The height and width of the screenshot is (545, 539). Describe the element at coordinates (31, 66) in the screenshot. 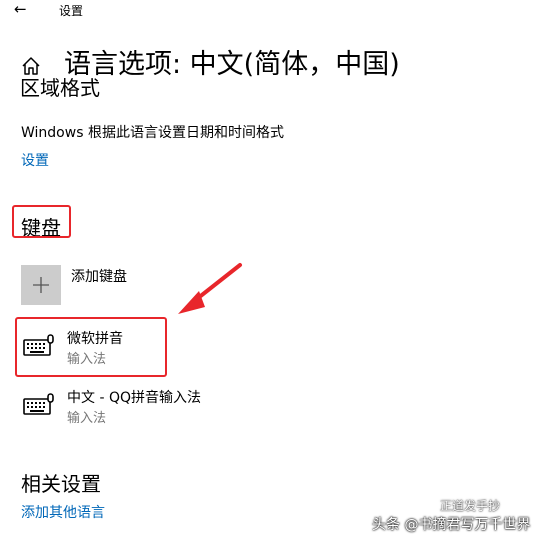

I see `home-icon` at that location.